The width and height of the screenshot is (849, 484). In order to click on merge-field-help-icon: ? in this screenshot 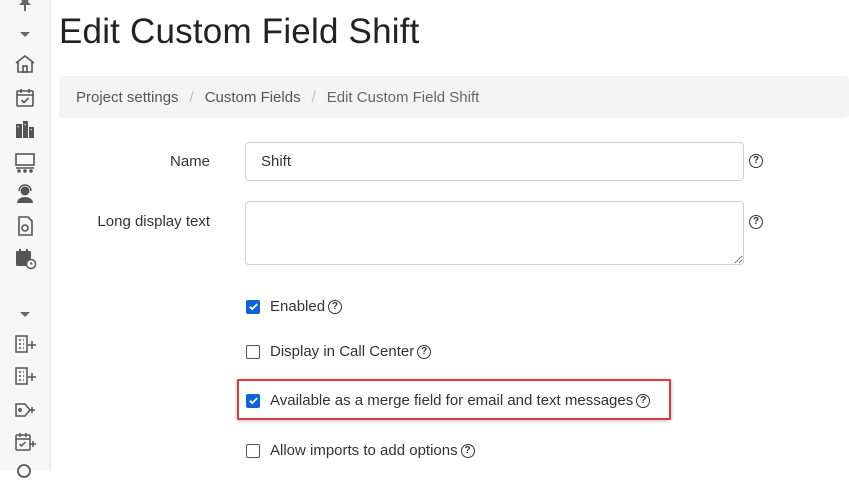, I will do `click(643, 400)`.